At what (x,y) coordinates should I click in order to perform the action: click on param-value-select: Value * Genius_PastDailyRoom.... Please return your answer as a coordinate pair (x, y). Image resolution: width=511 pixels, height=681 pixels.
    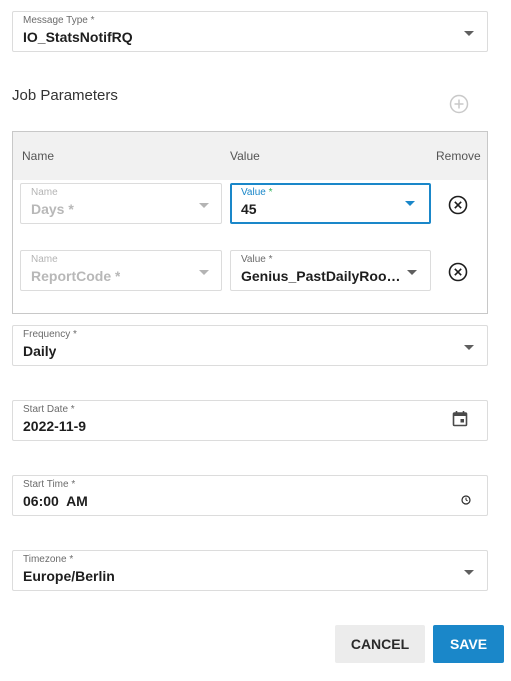
    Looking at the image, I should click on (330, 270).